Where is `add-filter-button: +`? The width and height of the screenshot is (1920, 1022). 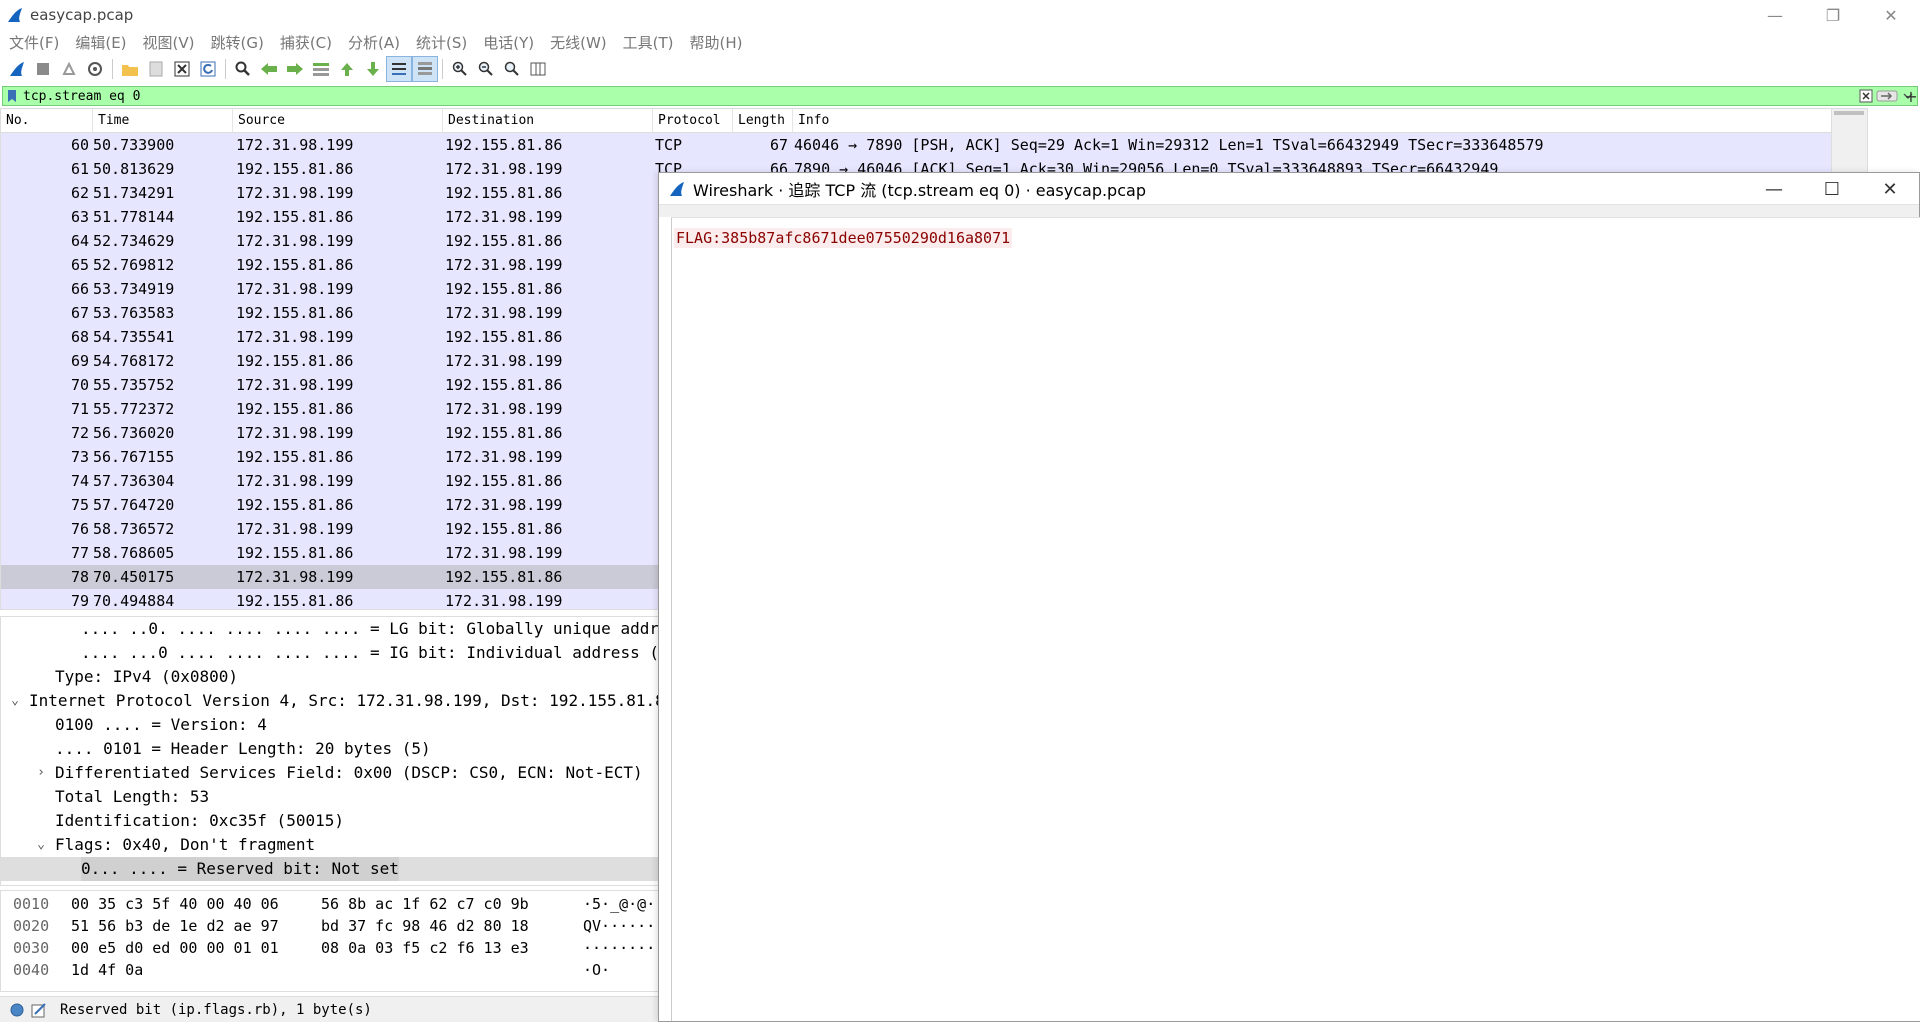 add-filter-button: + is located at coordinates (1911, 96).